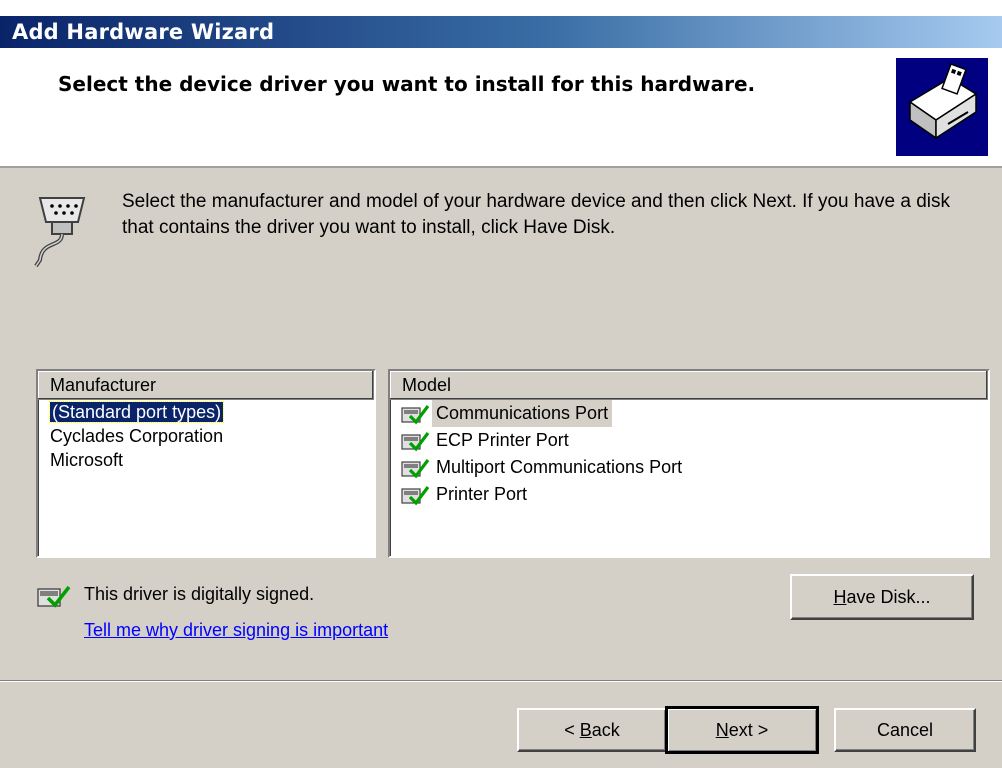  I want to click on back-label: ack, so click(605, 730).